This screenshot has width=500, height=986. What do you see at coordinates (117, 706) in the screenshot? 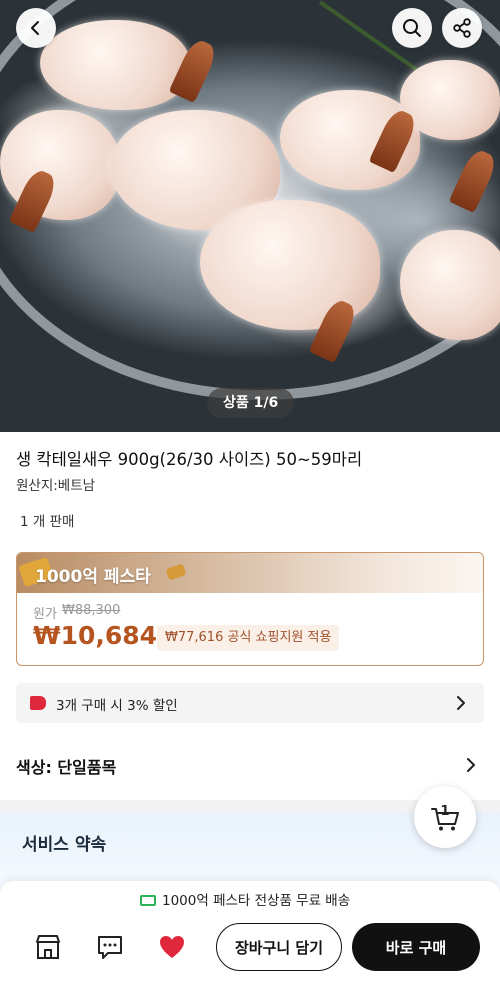
I see `bulk-discount-text: 3개 구매 시 3% 할인` at bounding box center [117, 706].